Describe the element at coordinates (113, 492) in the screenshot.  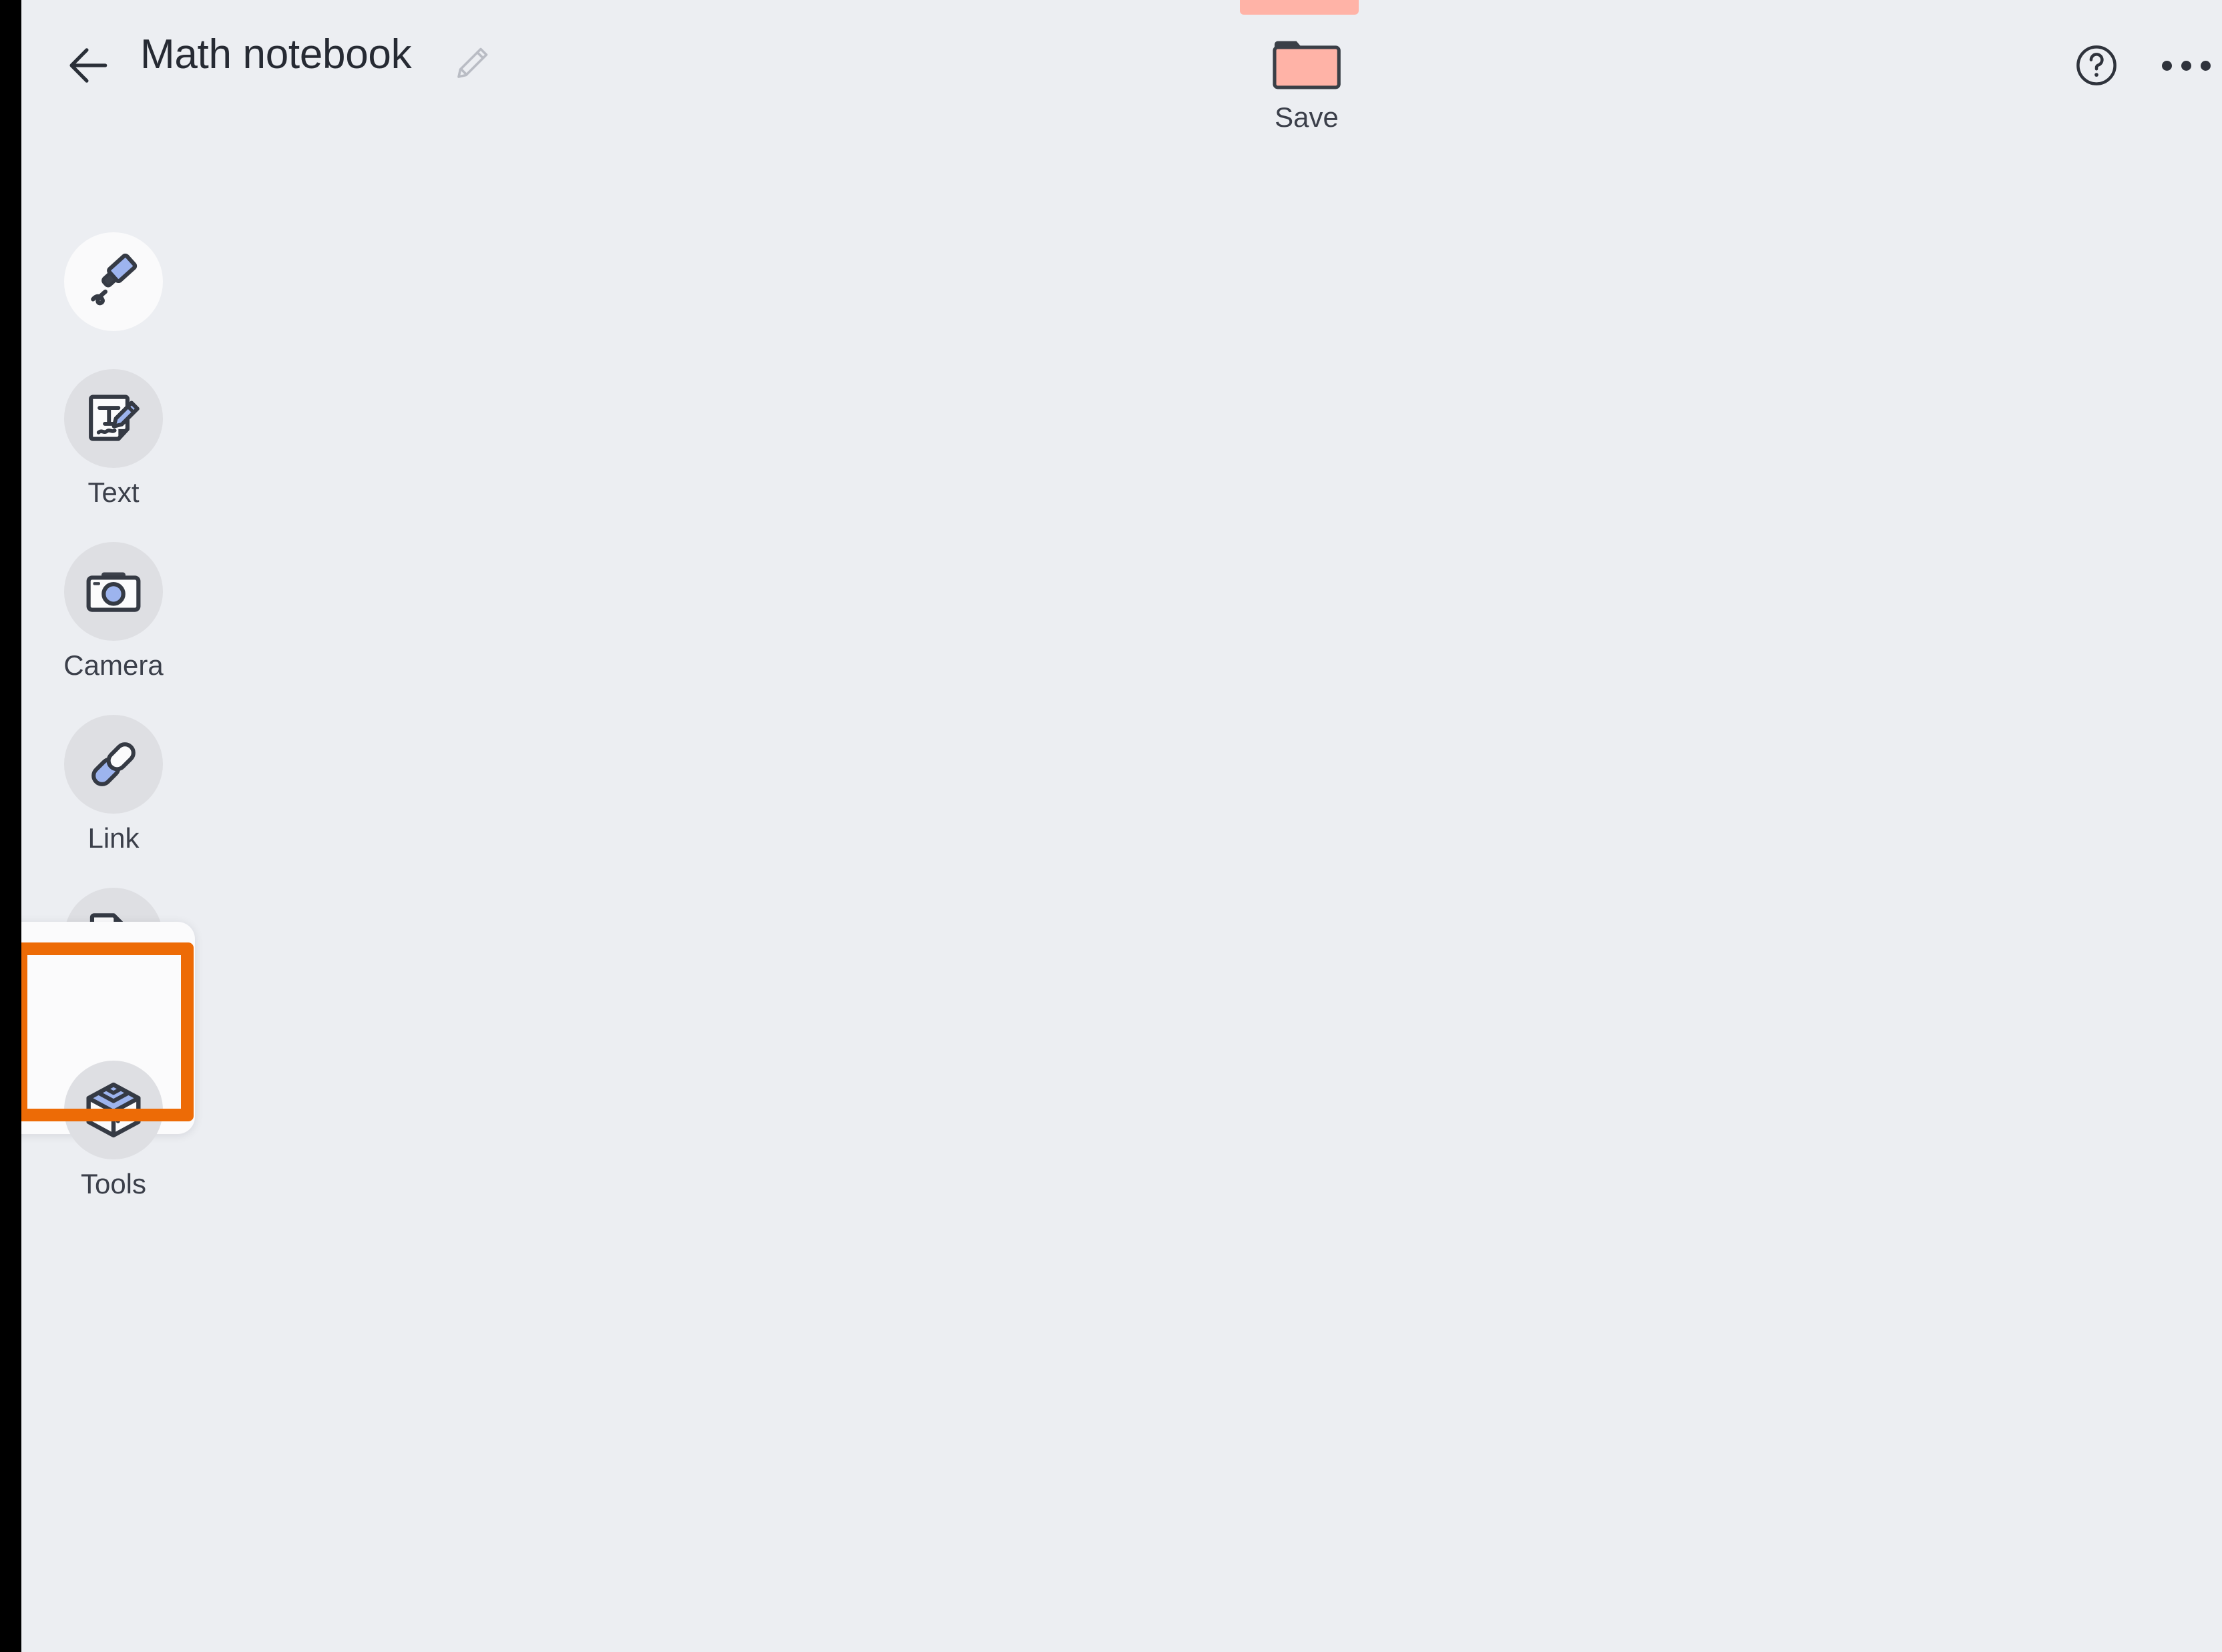
I see `sidebar-item-label: Text` at that location.